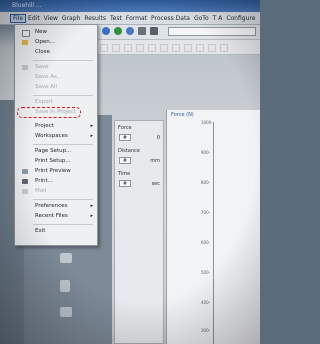 Image resolution: width=320 pixels, height=344 pixels. I want to click on menu-item-label: Close, so click(42, 52).